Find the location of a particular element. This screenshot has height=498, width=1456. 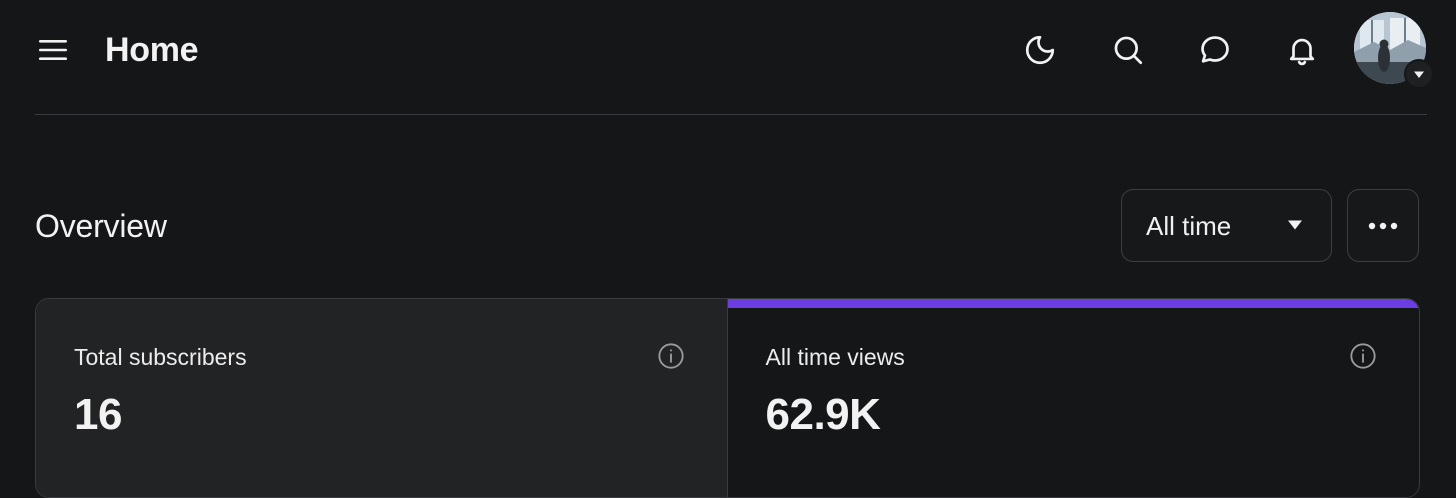

caret-down-icon is located at coordinates (1295, 225).